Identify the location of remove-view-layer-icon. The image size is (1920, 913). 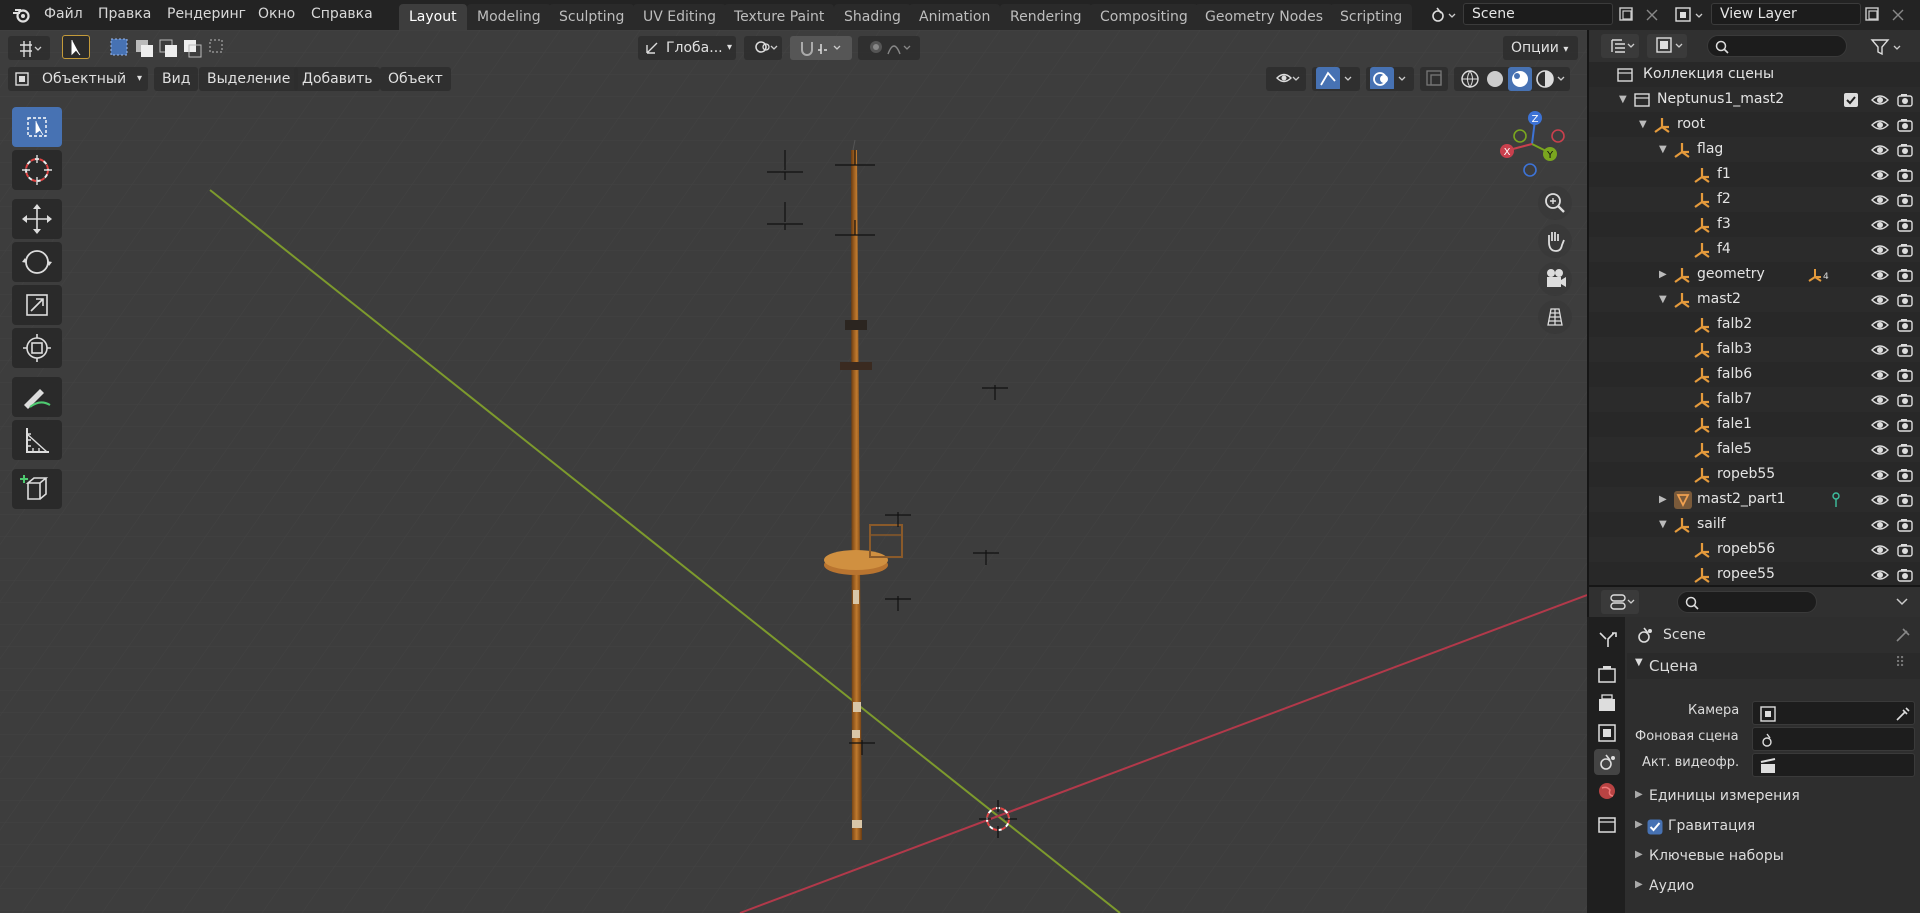
(1898, 15).